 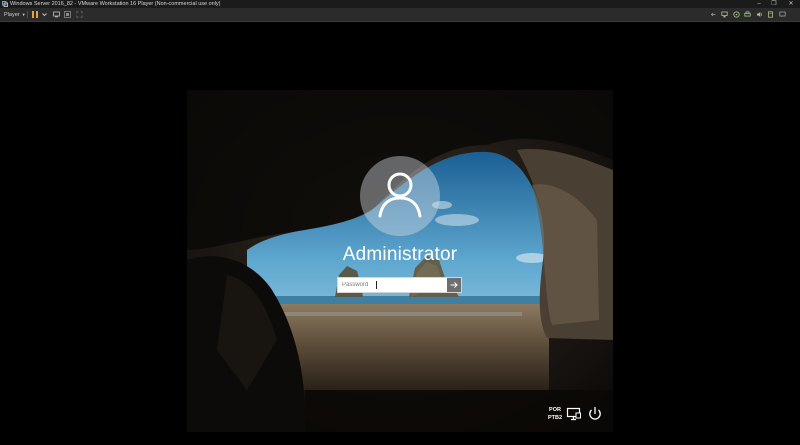 I want to click on user-icon, so click(x=400, y=195).